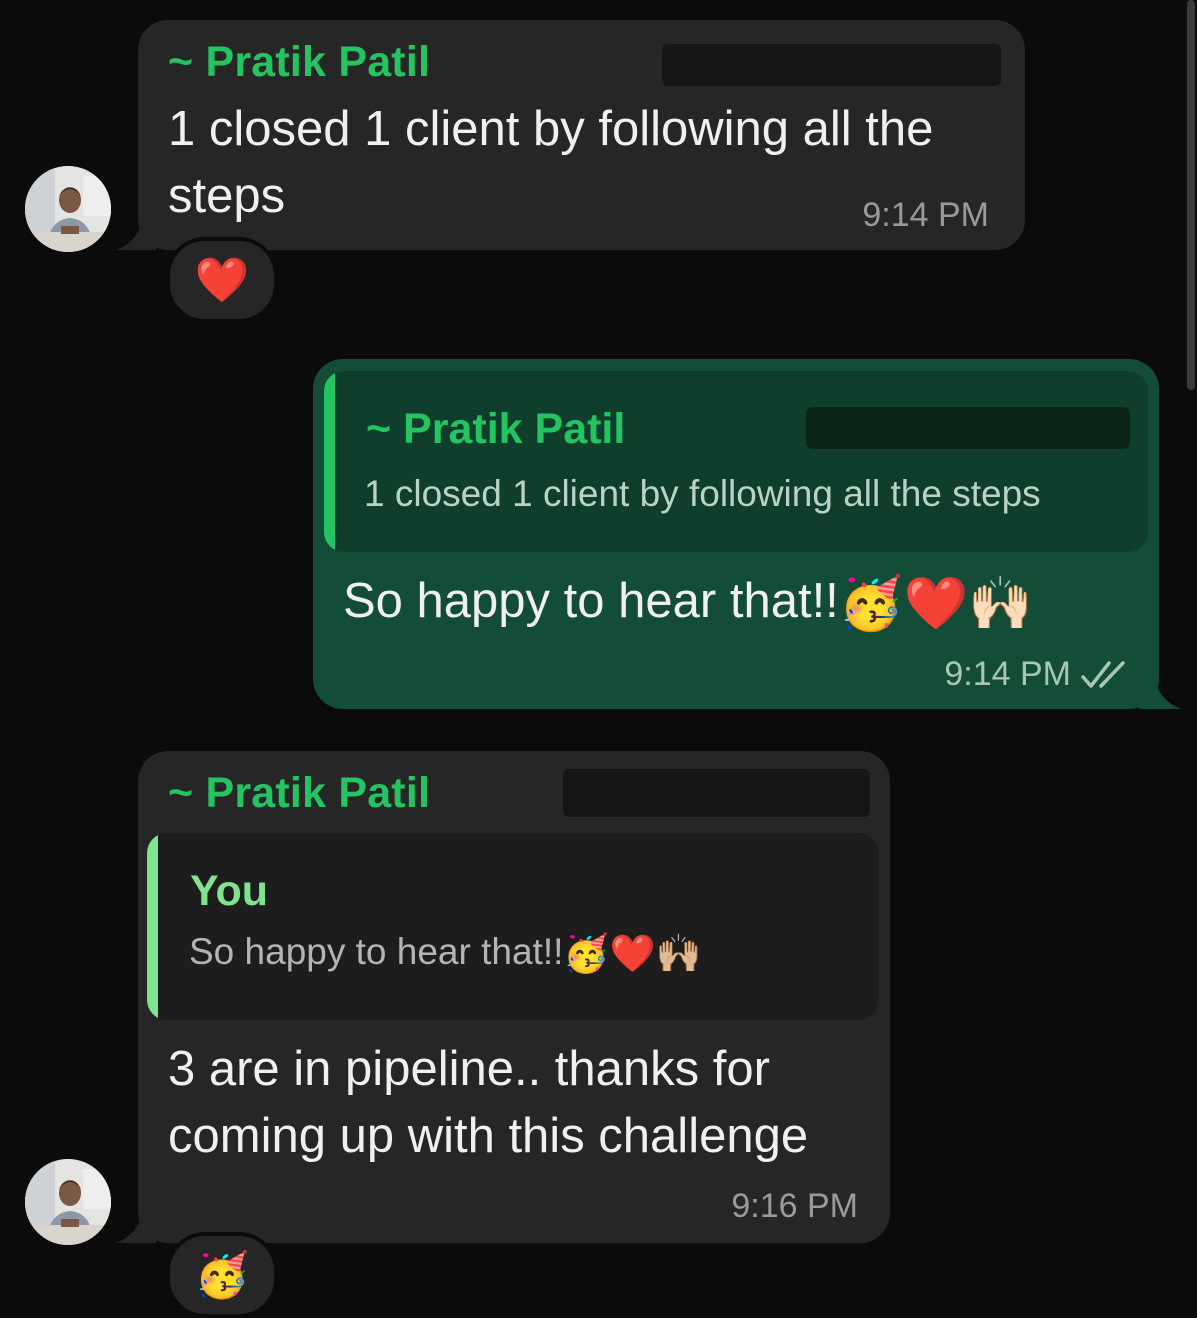 This screenshot has width=1197, height=1318. I want to click on message-text: So happy to hear that!!🥳❤️🙌🏻, so click(688, 603).